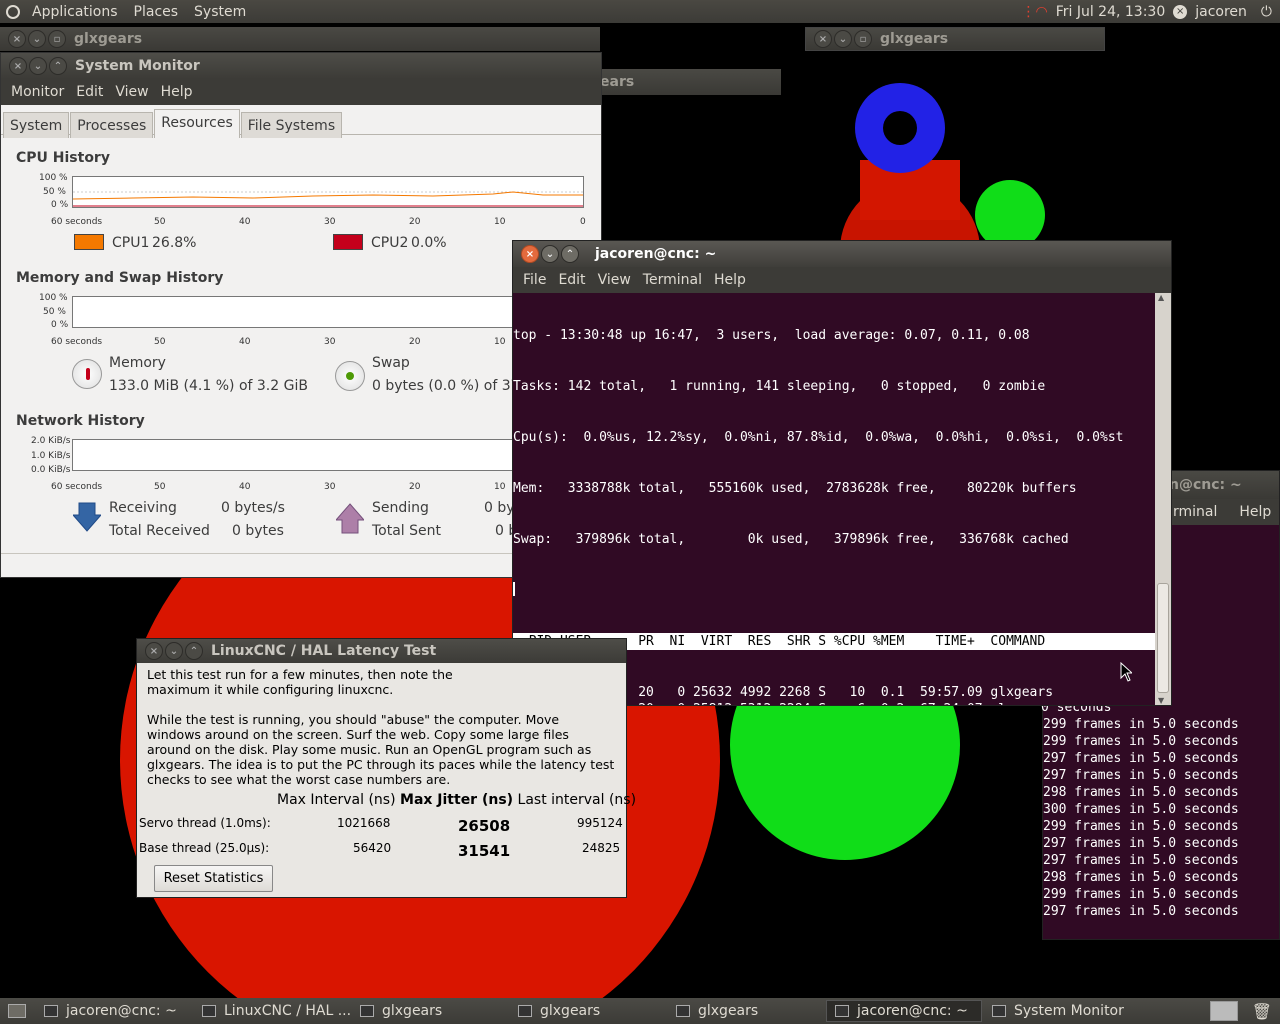  What do you see at coordinates (1111, 12) in the screenshot?
I see `clock: Fri Jul 24, 13:30` at bounding box center [1111, 12].